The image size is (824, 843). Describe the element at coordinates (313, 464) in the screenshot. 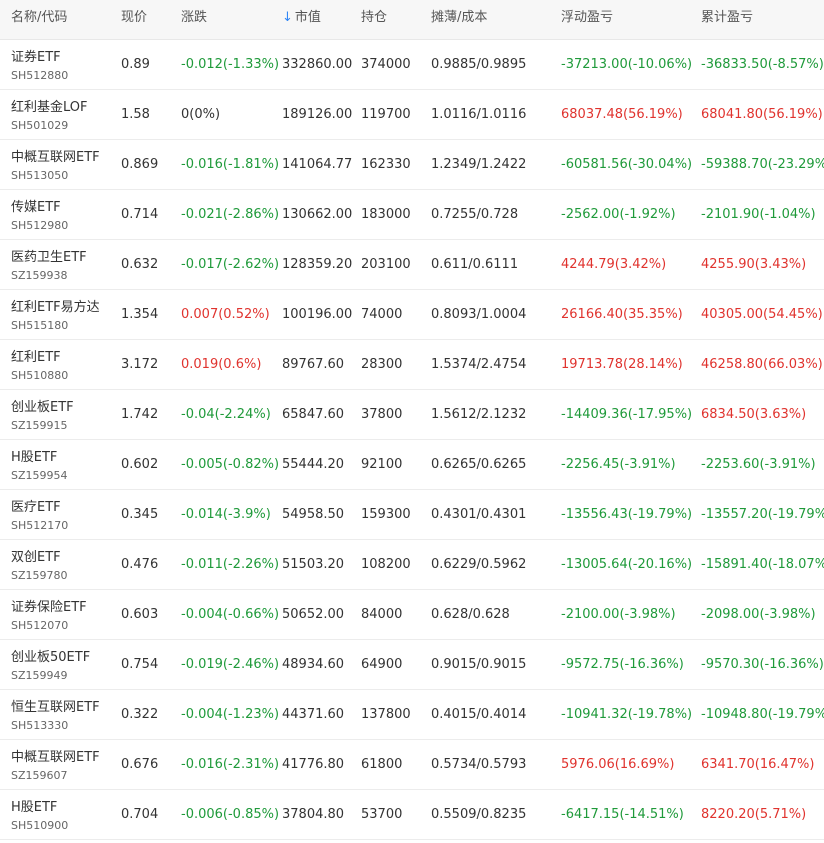

I see `market-value-cell: 55444.20` at that location.